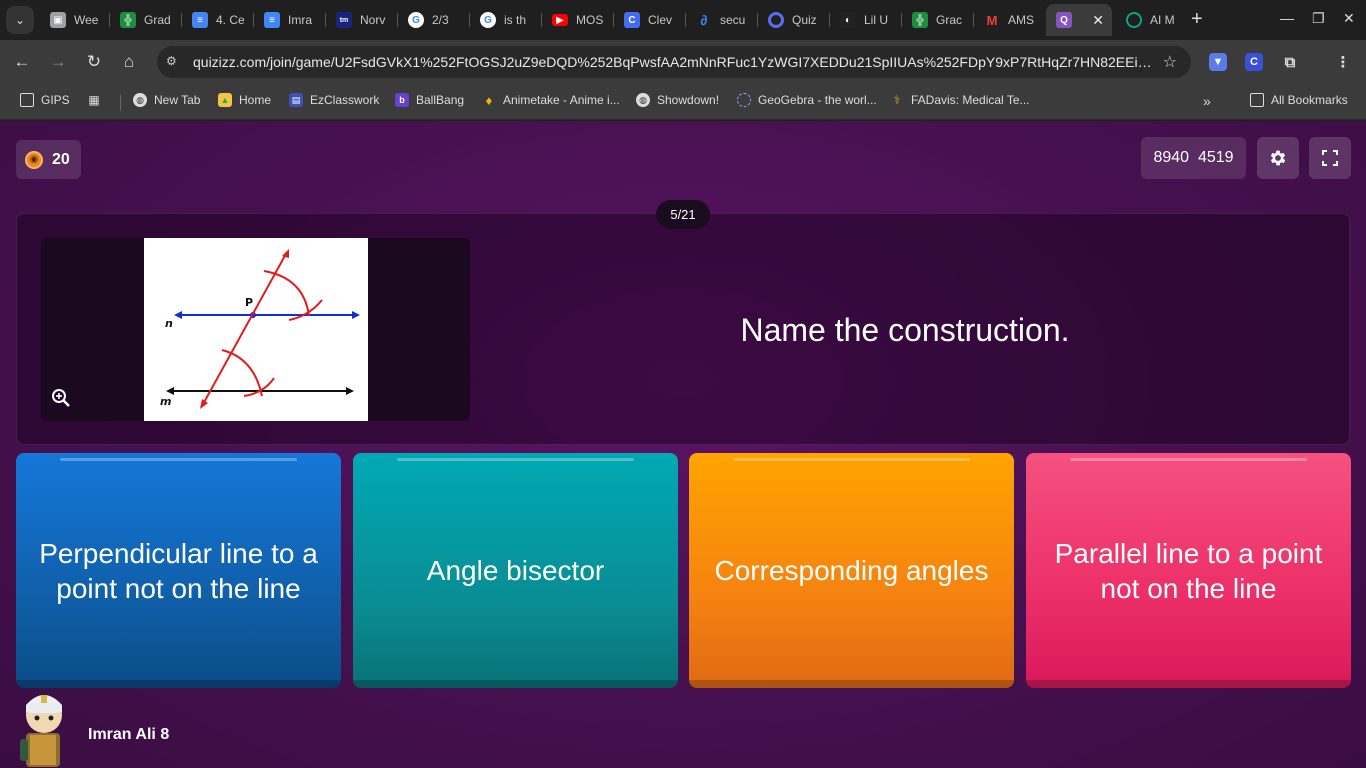  I want to click on question-media: P n m, so click(255, 329).